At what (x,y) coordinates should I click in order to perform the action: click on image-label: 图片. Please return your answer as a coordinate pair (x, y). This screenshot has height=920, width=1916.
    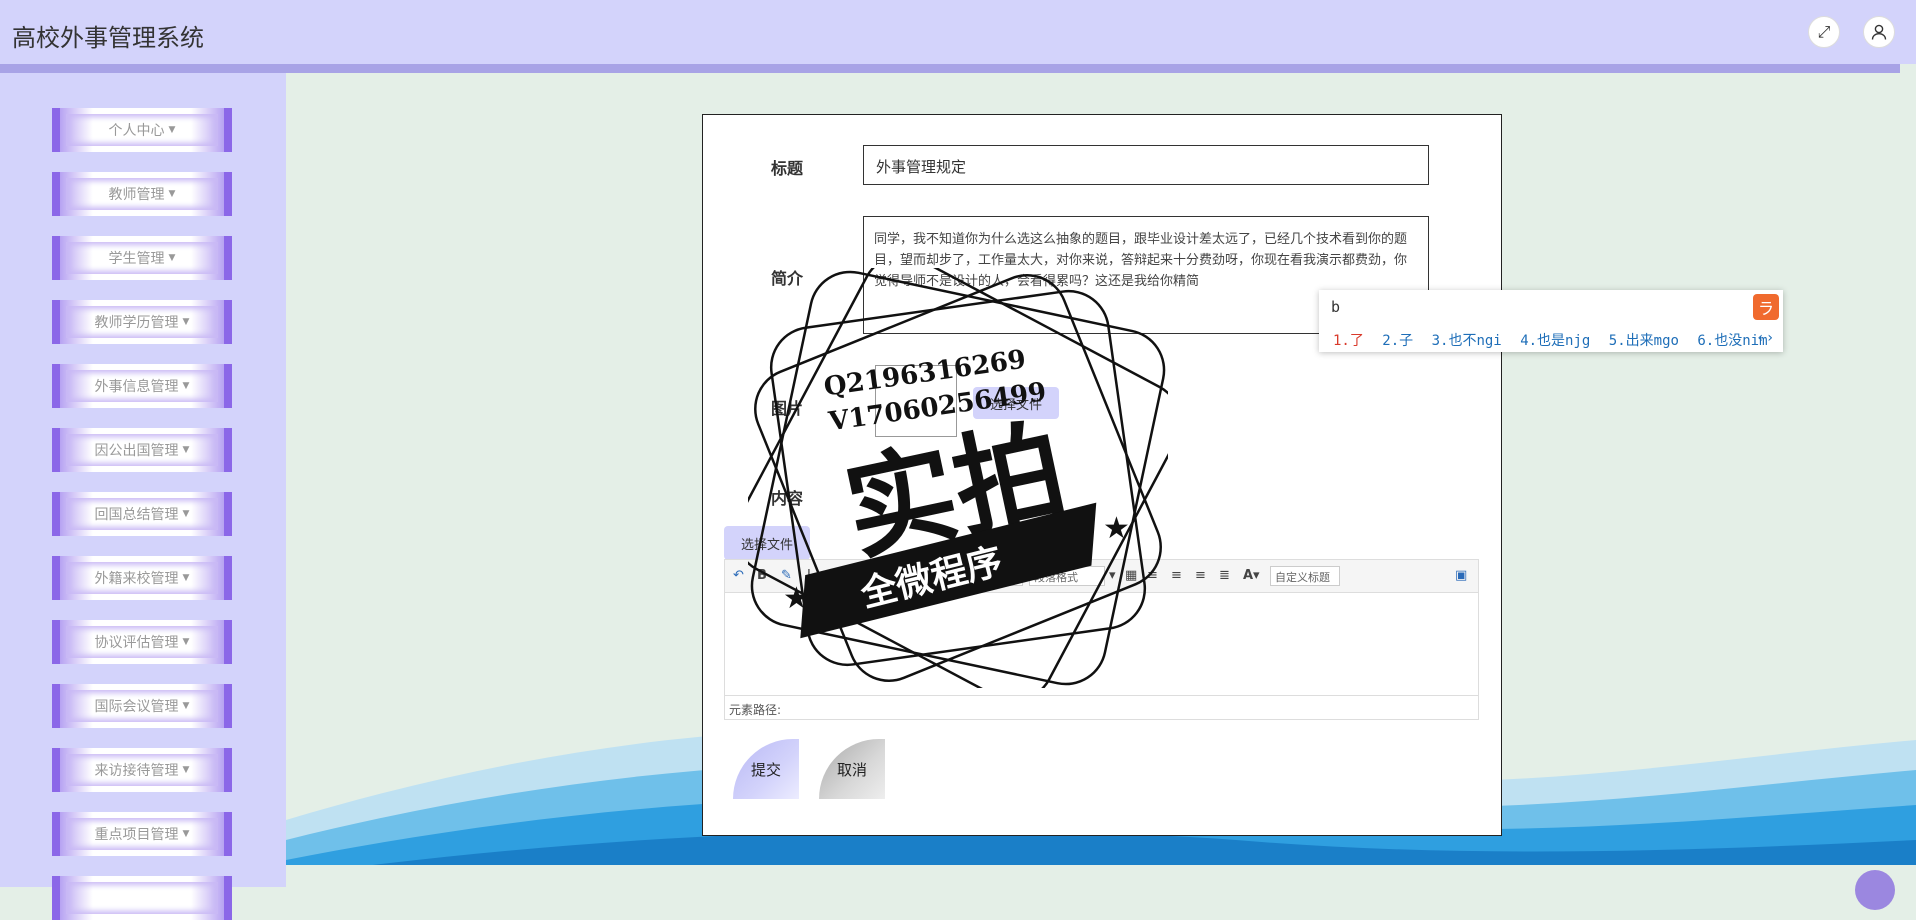
    Looking at the image, I should click on (787, 408).